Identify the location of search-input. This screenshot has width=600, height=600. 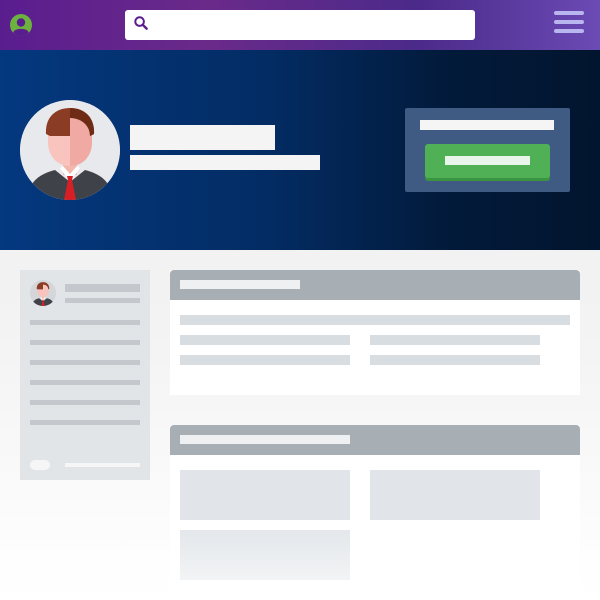
(314, 25).